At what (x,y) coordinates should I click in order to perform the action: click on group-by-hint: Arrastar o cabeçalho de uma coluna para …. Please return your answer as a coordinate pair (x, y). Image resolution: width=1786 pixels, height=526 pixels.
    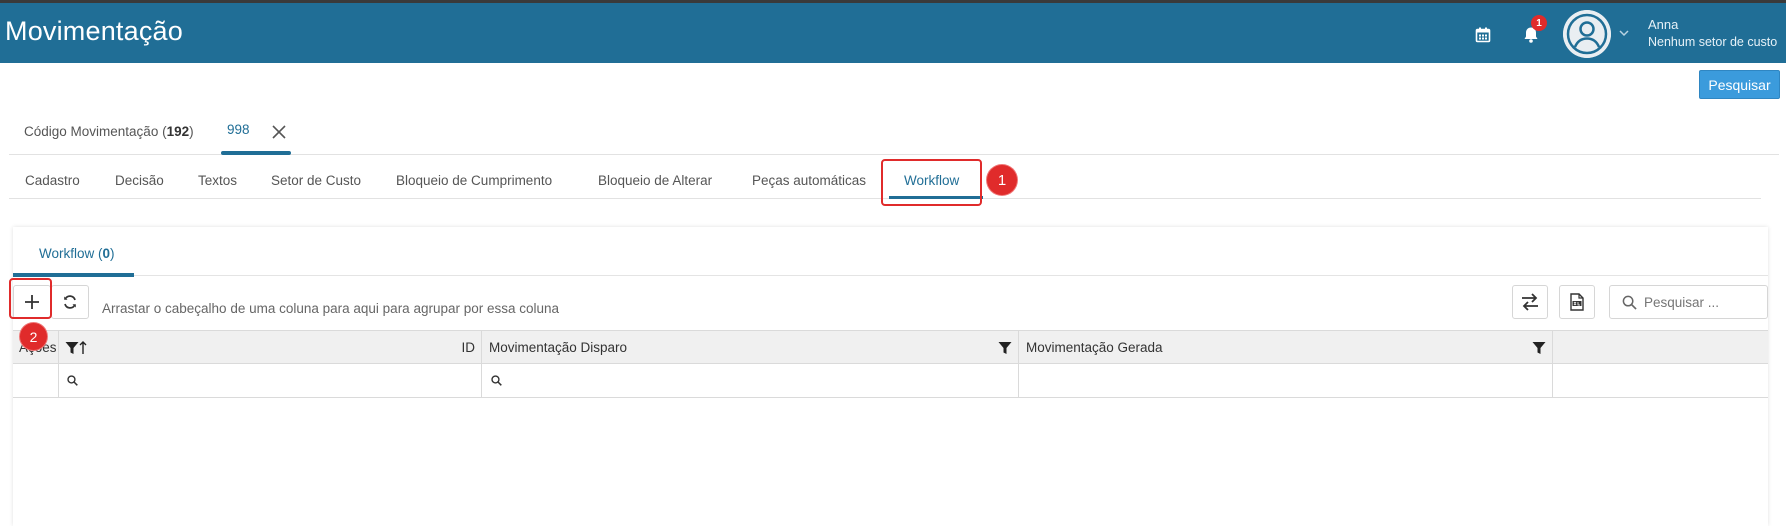
    Looking at the image, I should click on (331, 308).